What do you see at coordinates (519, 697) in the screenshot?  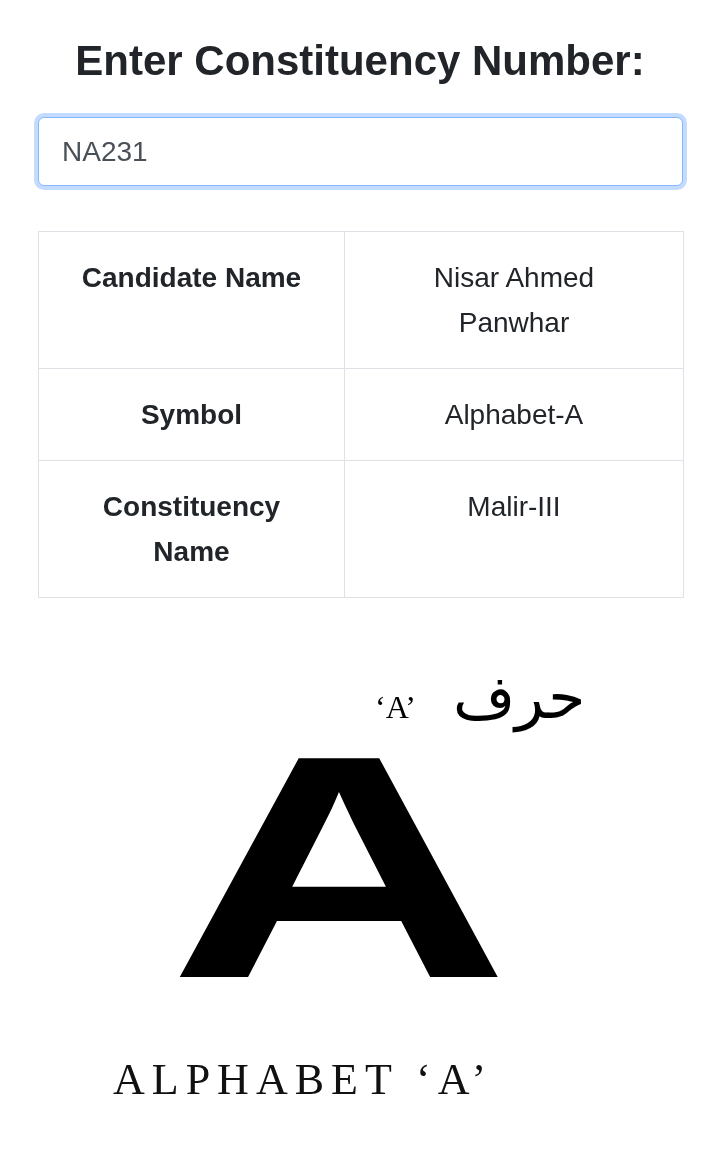 I see `symbol-urdu-caption: حرف` at bounding box center [519, 697].